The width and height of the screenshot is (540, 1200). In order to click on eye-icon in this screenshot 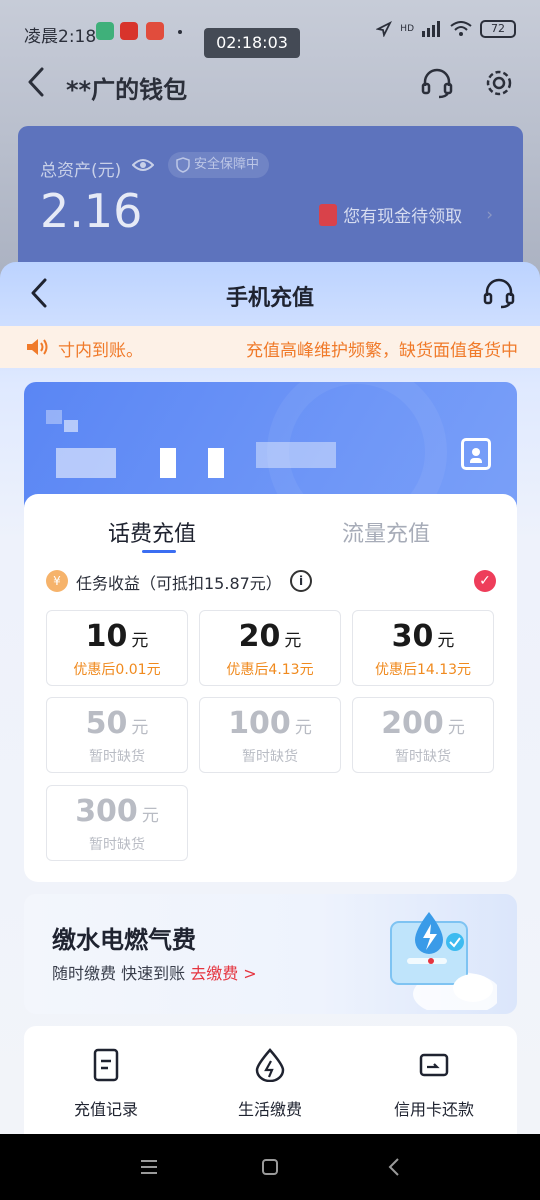, I will do `click(143, 165)`.